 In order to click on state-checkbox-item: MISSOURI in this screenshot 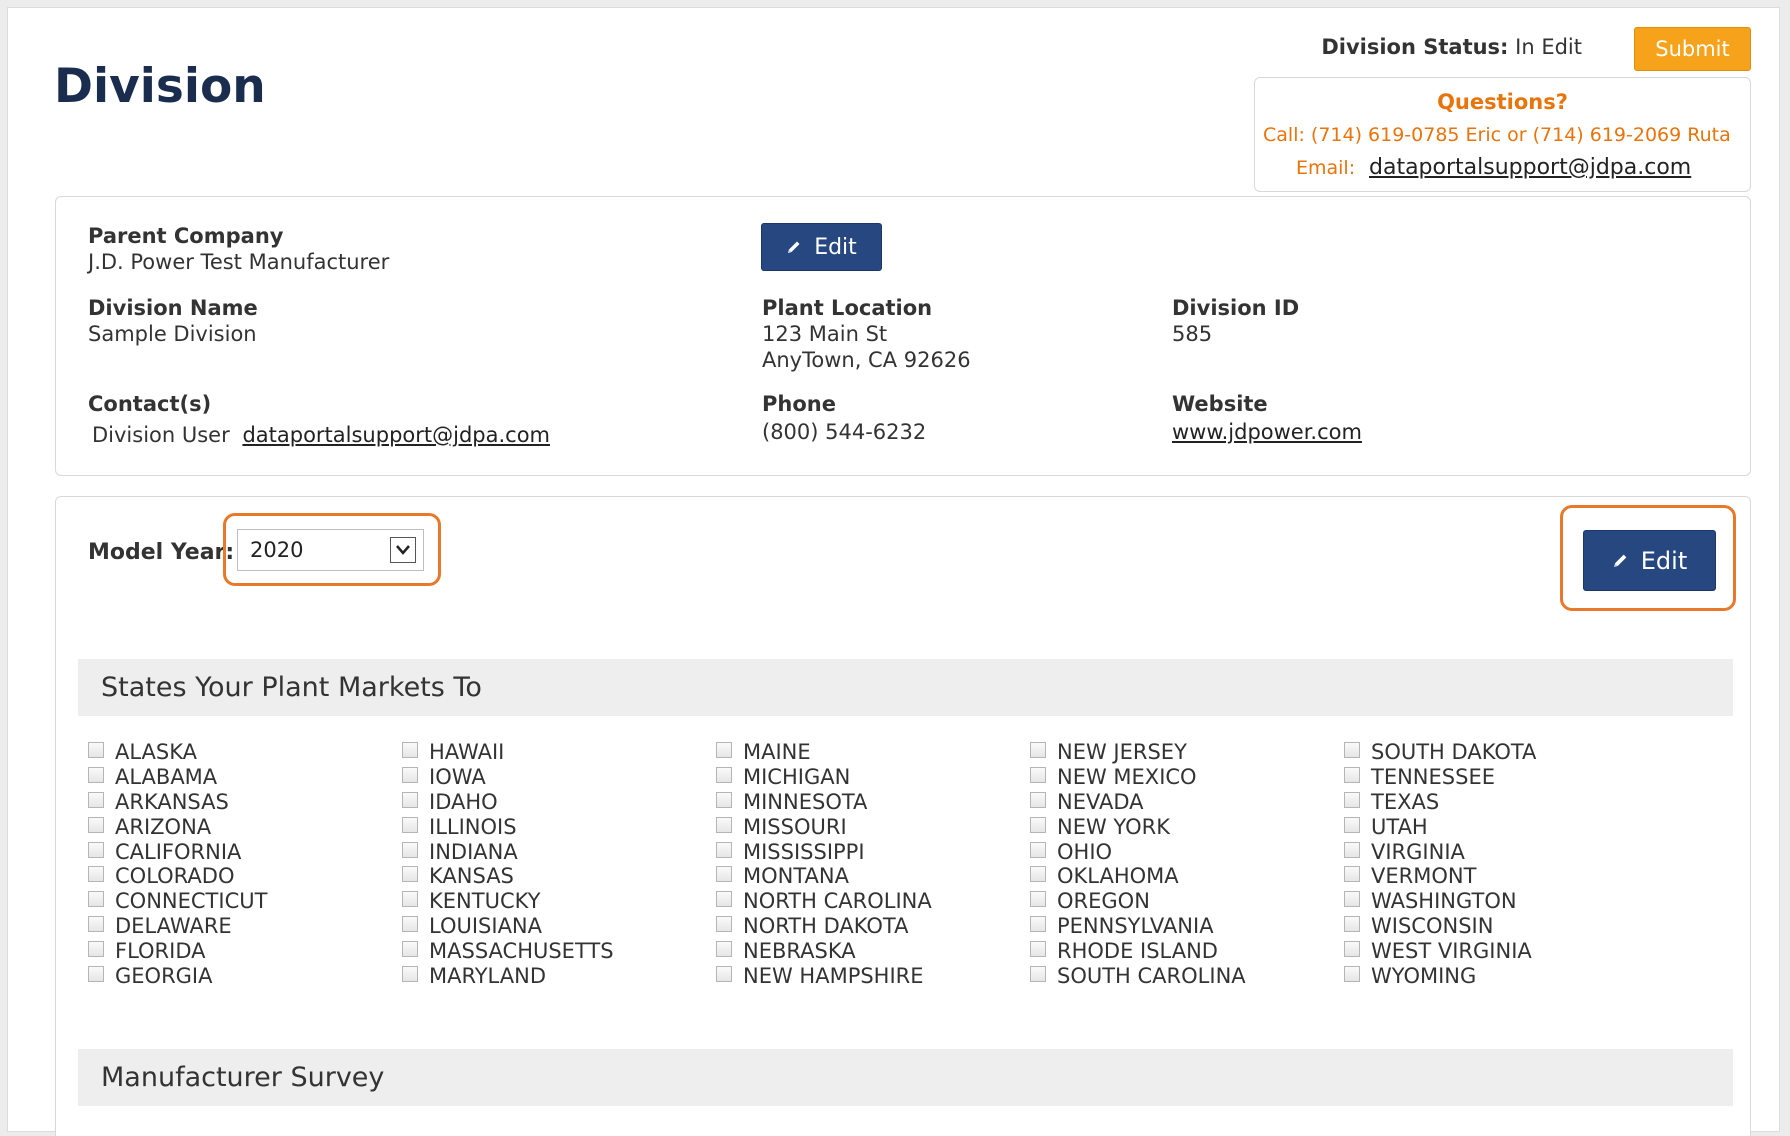, I will do `click(824, 826)`.